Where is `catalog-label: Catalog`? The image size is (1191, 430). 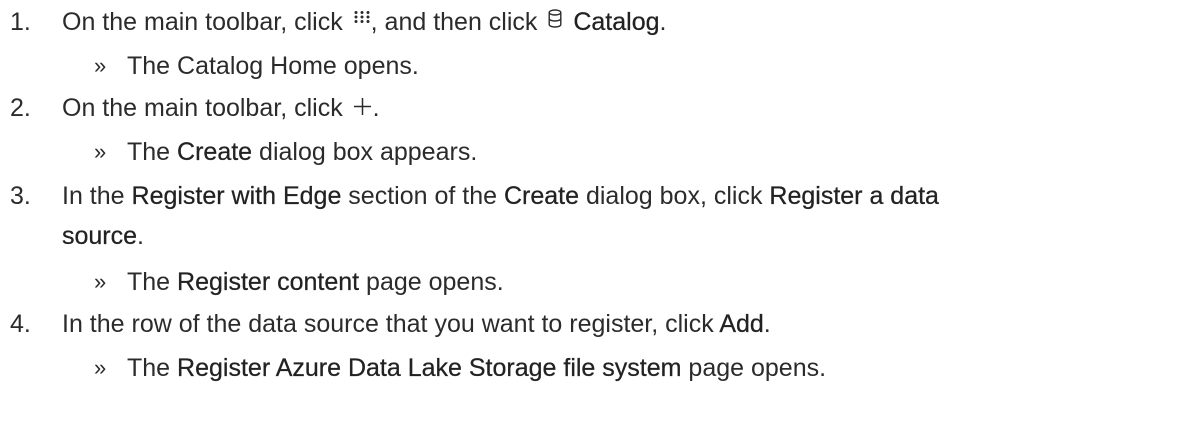 catalog-label: Catalog is located at coordinates (616, 22).